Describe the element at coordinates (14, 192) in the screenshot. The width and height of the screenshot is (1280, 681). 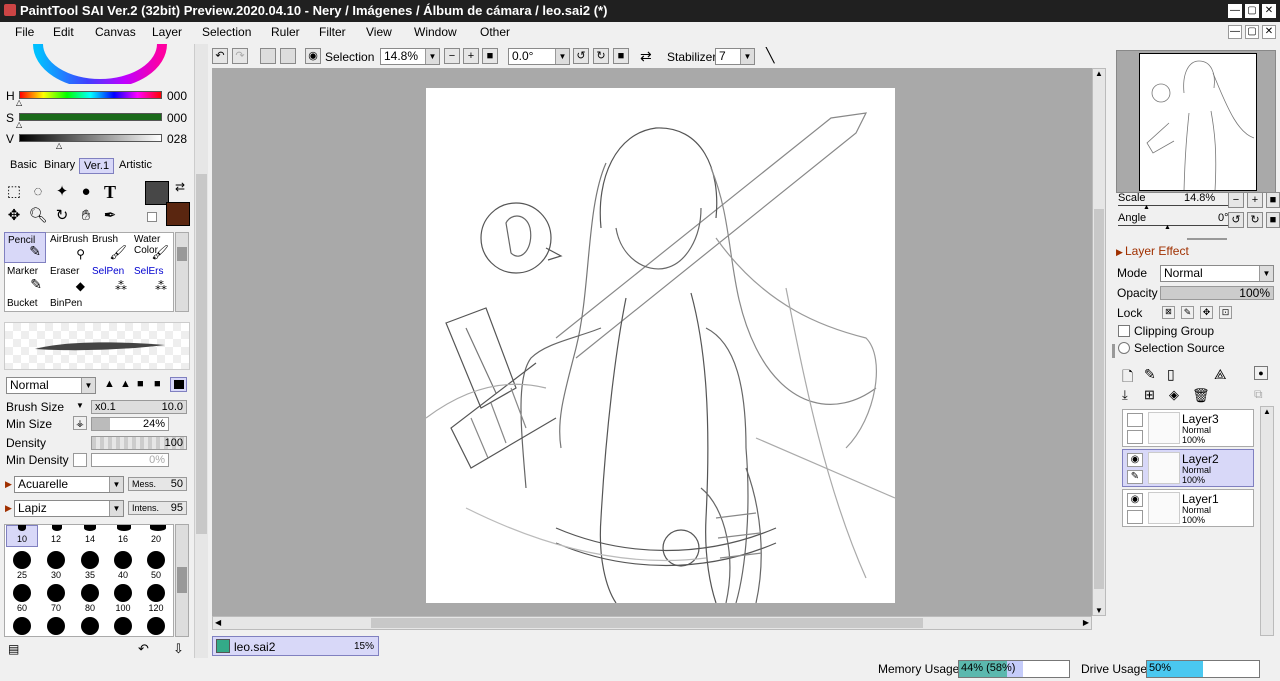
I see `rect-select-tool: ⬚` at that location.